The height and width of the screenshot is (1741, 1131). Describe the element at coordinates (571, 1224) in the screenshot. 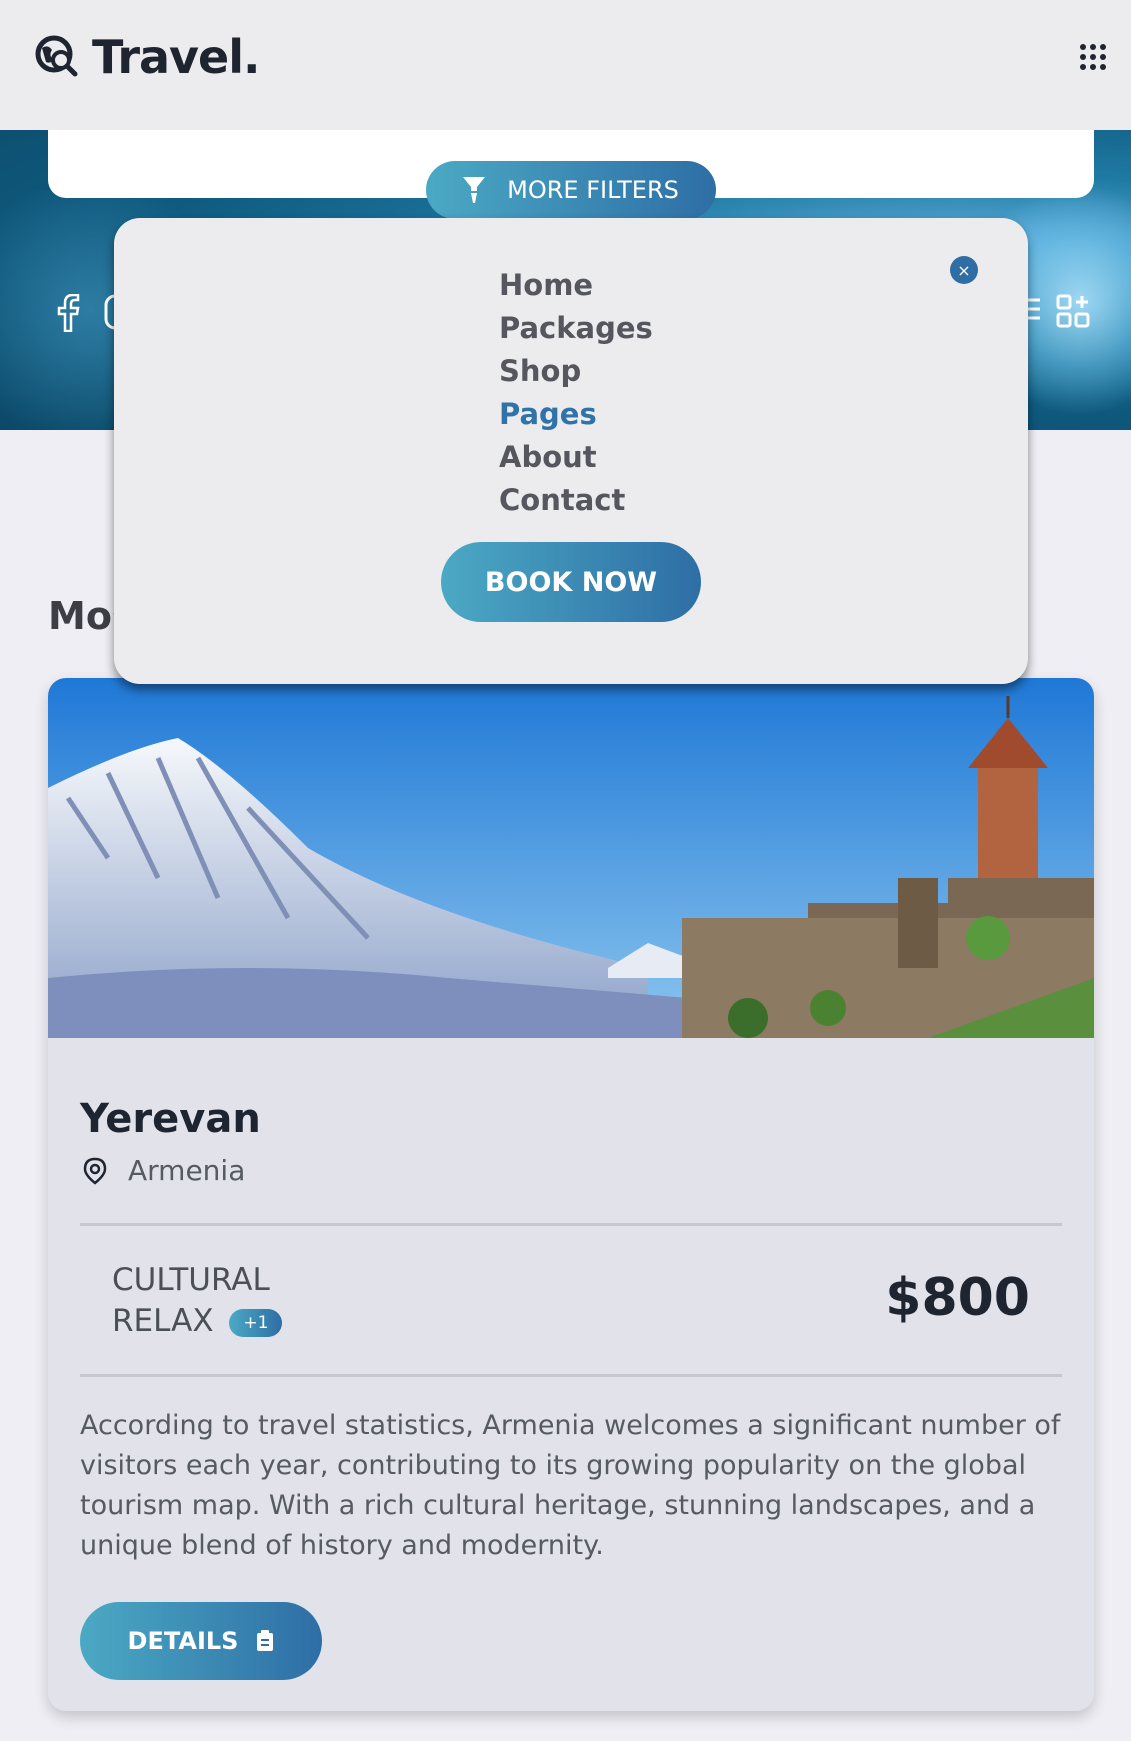

I see `divider-top` at that location.